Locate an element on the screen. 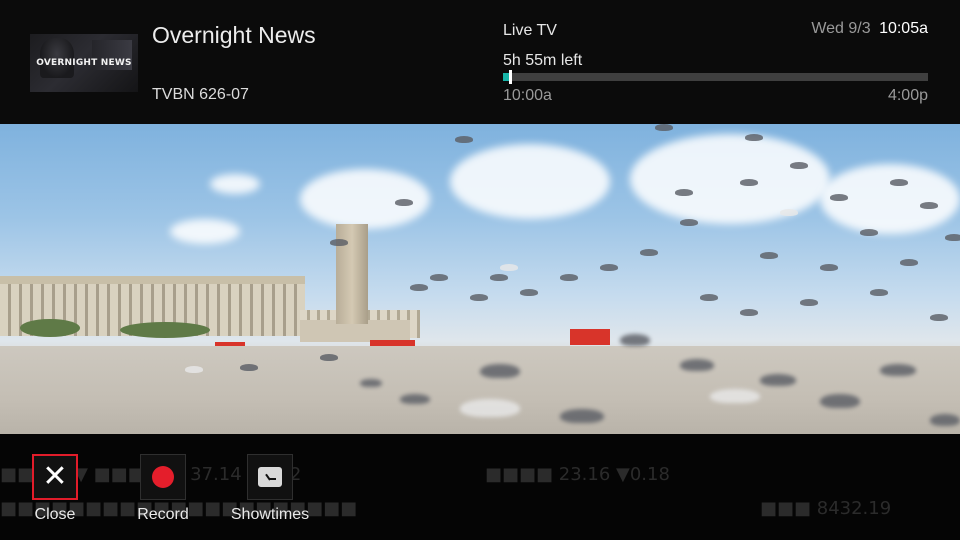  program-thumbnail: OVERNIGHT NEWS is located at coordinates (84, 63).